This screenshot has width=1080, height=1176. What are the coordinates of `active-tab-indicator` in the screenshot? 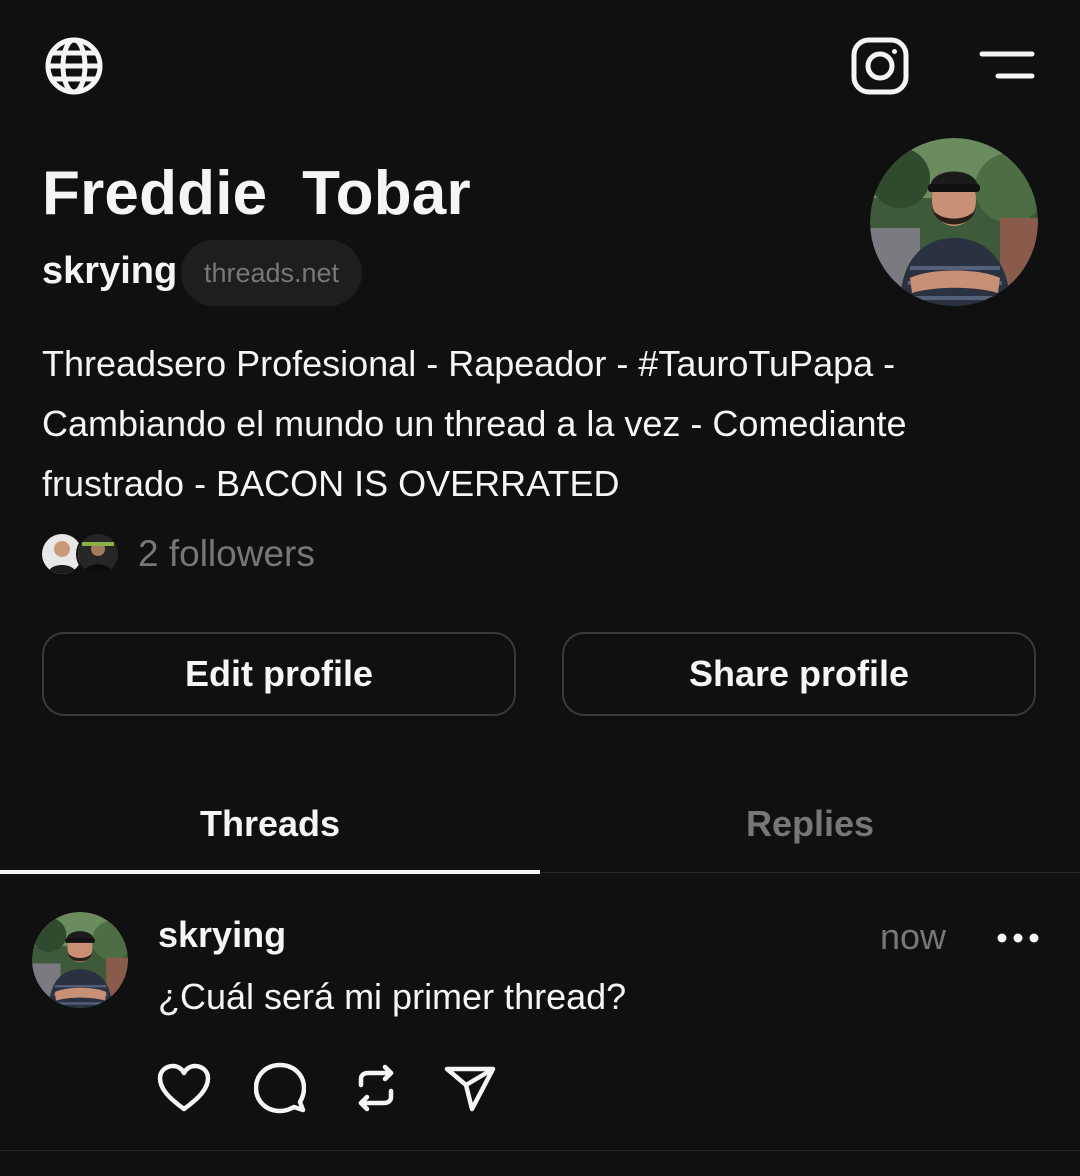 It's located at (270, 872).